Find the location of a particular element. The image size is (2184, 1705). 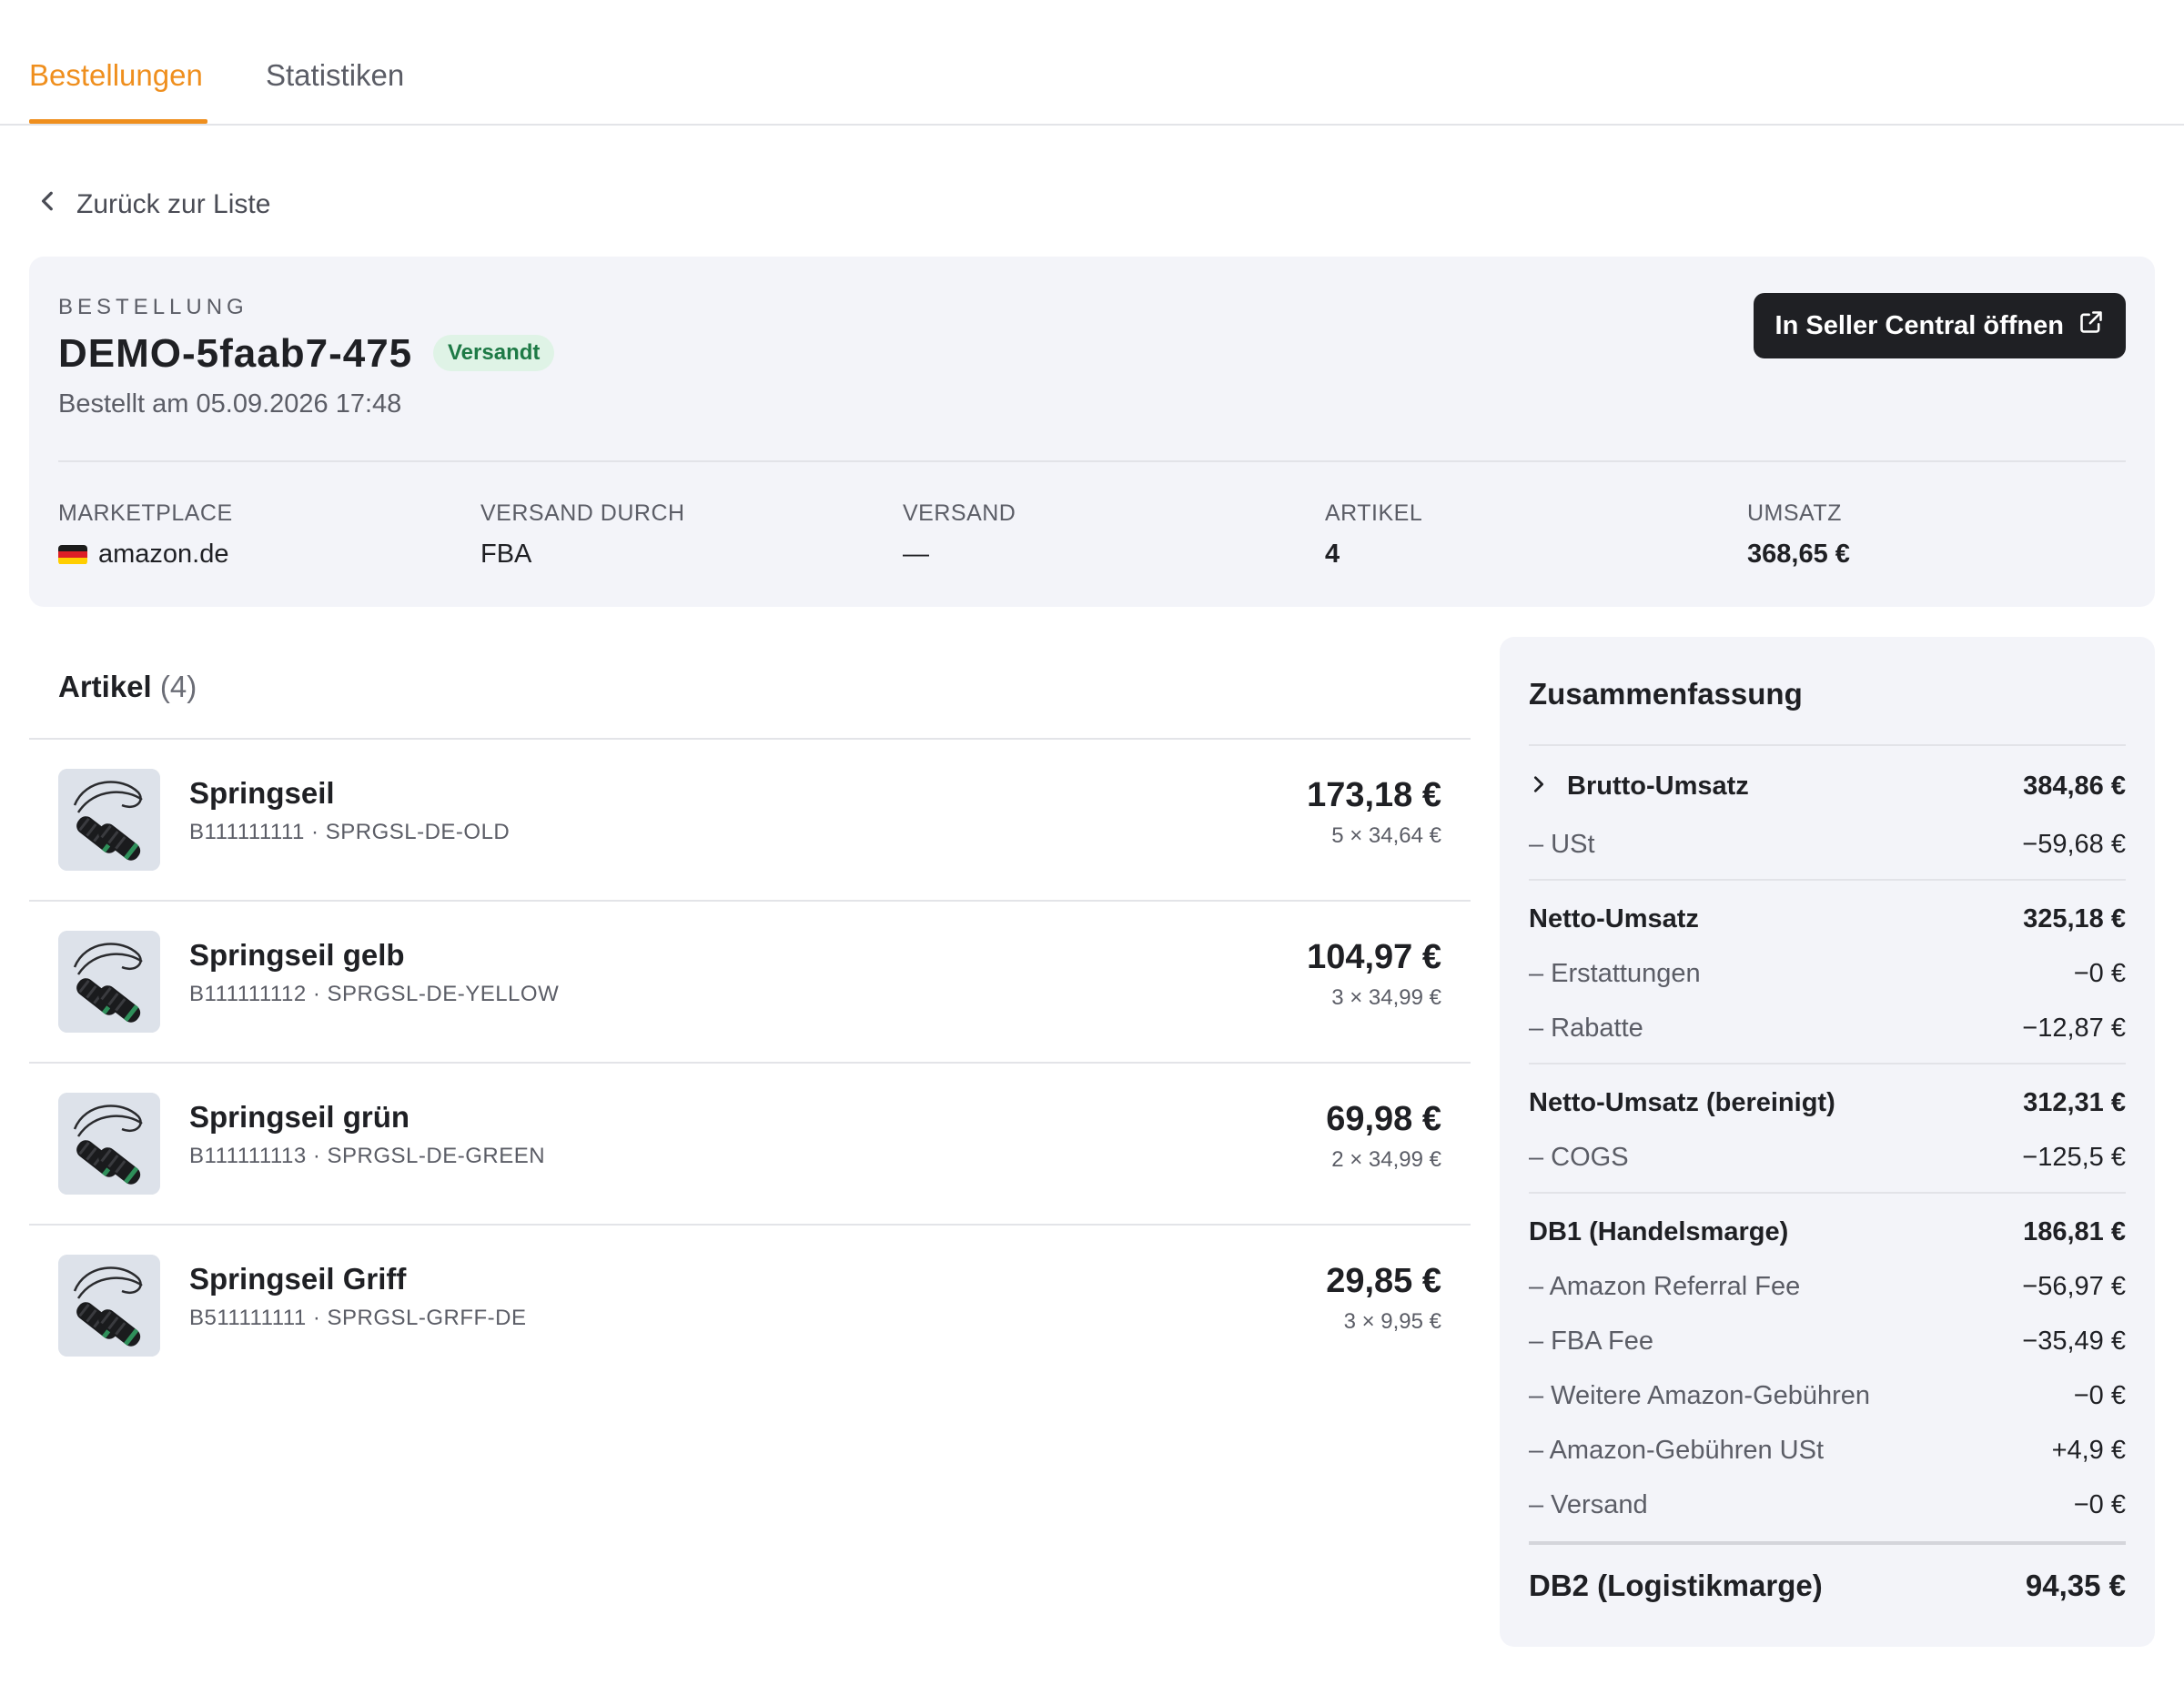

summary-row-netto-bereinigt: Netto-Umsatz (bereinigt) 312,31 € is located at coordinates (1828, 1103).